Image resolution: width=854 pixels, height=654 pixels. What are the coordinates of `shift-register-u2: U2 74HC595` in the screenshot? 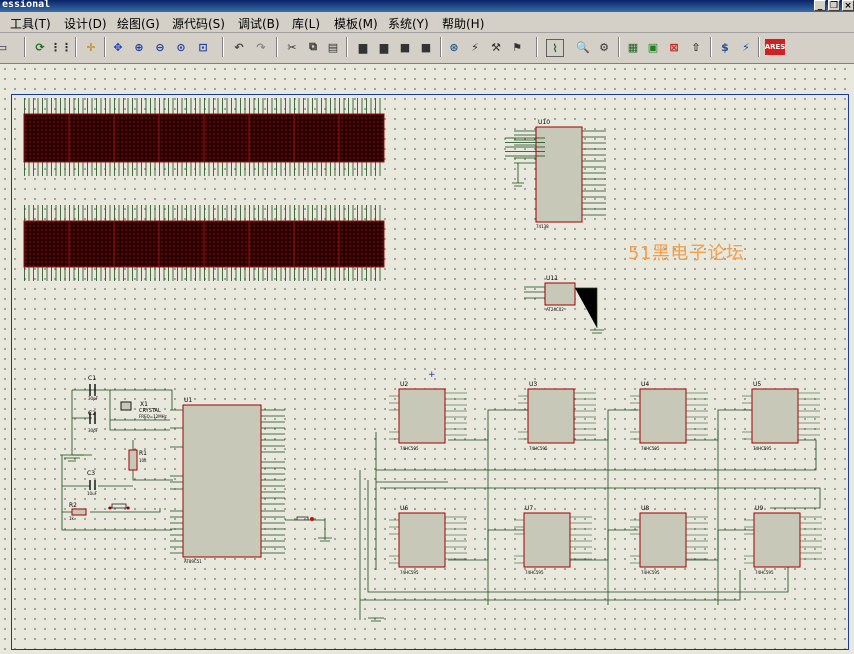 It's located at (428, 416).